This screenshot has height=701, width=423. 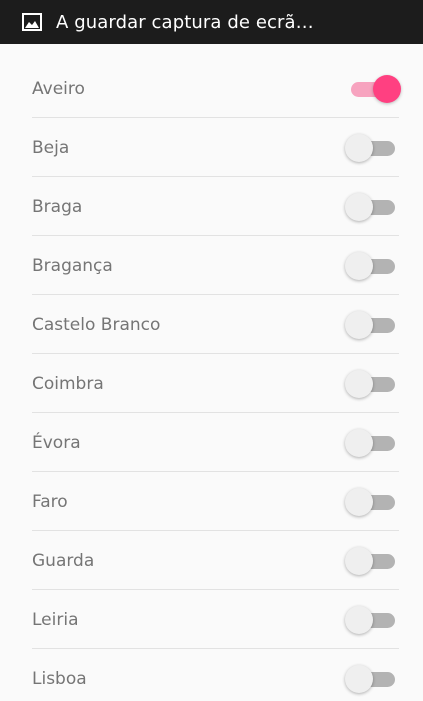 What do you see at coordinates (211, 675) in the screenshot?
I see `list-item: Lisboa` at bounding box center [211, 675].